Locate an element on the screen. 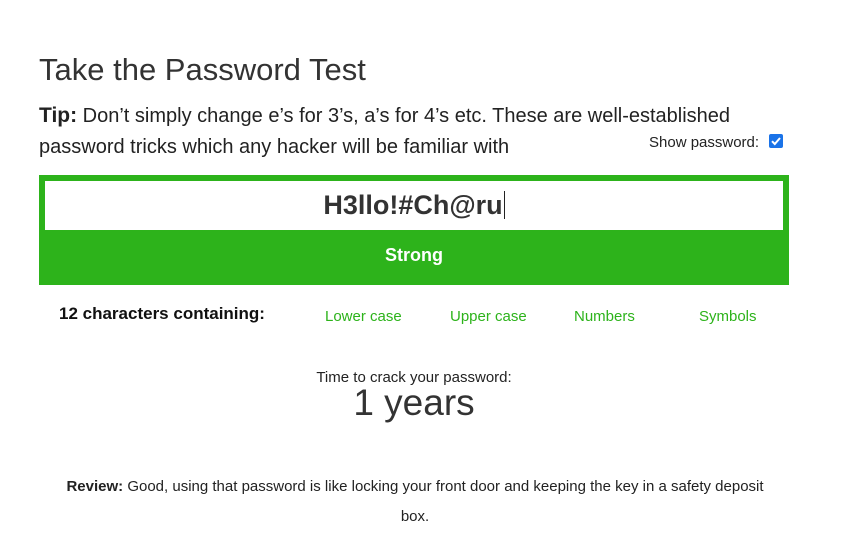 The image size is (858, 559). show-password-toggle: Show password: is located at coordinates (716, 142).